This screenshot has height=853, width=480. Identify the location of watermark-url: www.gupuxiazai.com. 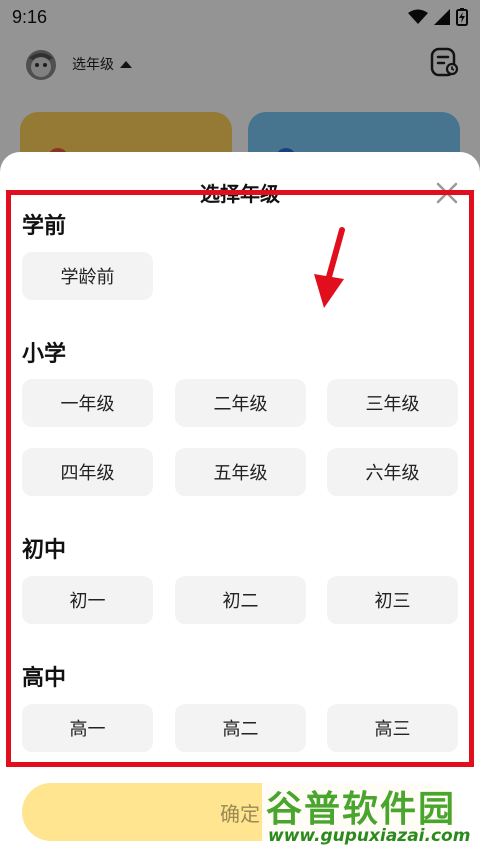
(369, 836).